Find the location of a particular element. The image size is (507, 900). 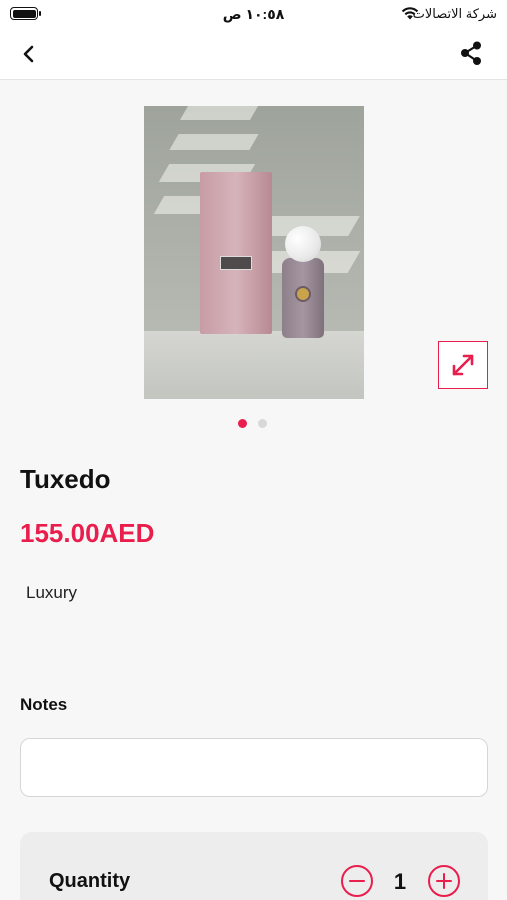

product-image is located at coordinates (254, 252).